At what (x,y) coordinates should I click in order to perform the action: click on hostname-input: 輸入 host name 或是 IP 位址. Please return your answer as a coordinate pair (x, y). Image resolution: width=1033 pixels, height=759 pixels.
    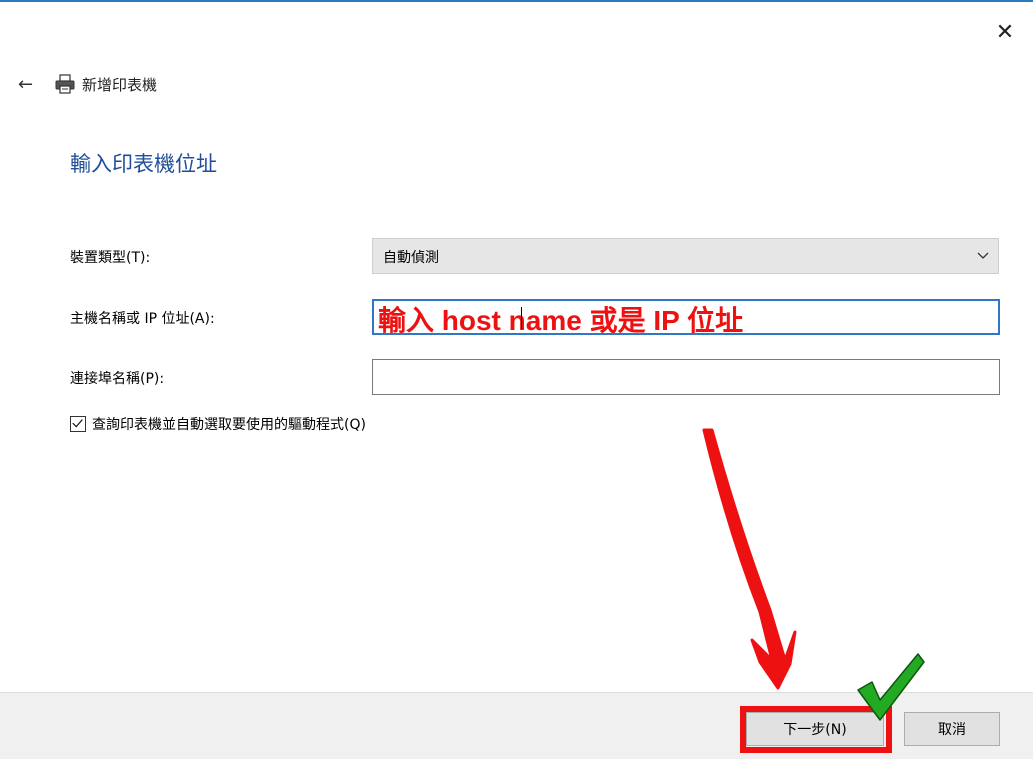
    Looking at the image, I should click on (686, 317).